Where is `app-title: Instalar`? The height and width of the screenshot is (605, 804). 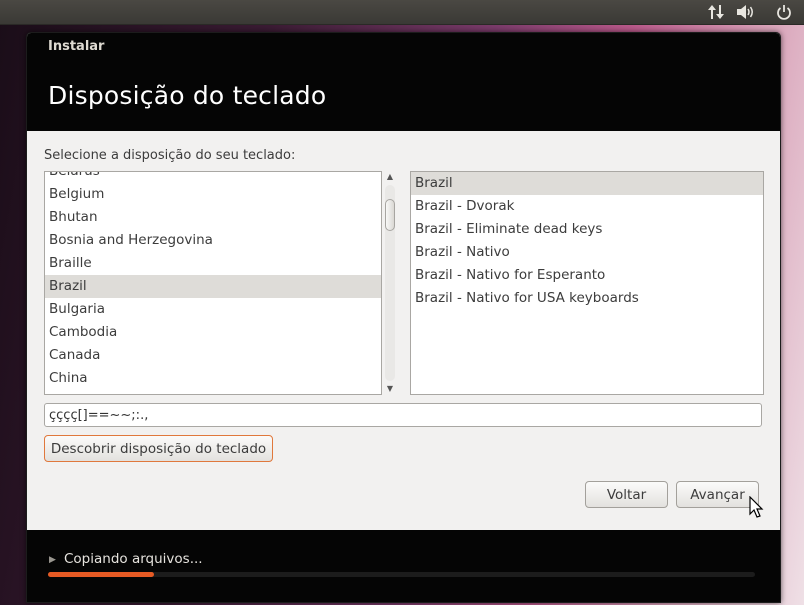 app-title: Instalar is located at coordinates (76, 46).